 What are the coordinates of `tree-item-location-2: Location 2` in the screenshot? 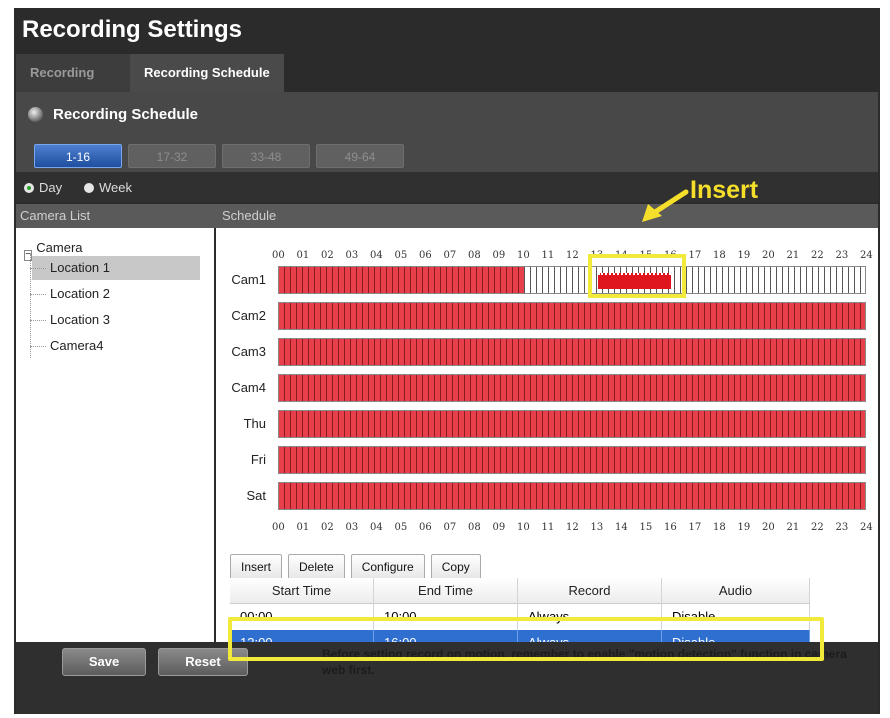 It's located at (115, 294).